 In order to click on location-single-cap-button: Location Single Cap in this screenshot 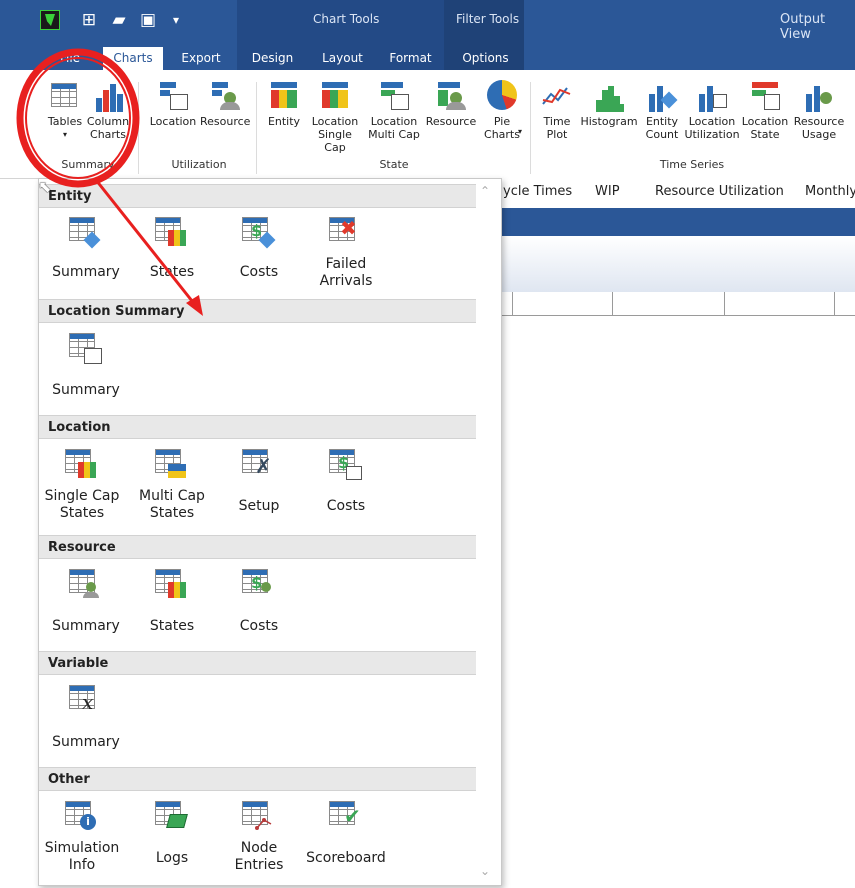, I will do `click(335, 117)`.